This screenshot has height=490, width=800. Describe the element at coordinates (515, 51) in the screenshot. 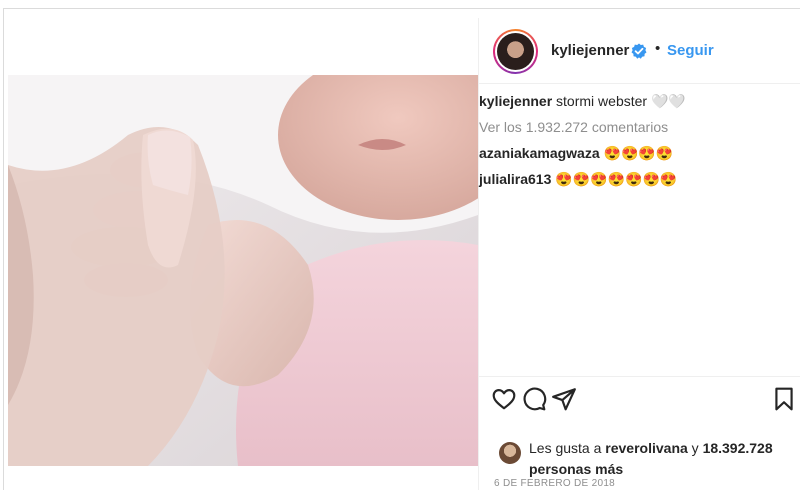

I see `profile-avatar` at that location.